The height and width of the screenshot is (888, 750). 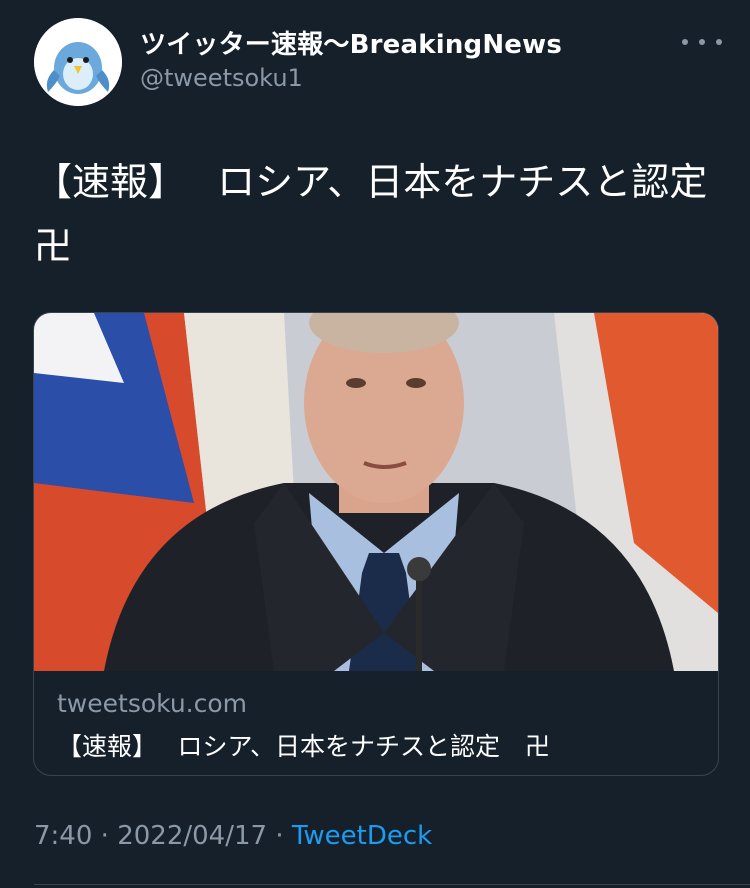 I want to click on link-card-domain: tweetsoku.com, so click(x=152, y=703).